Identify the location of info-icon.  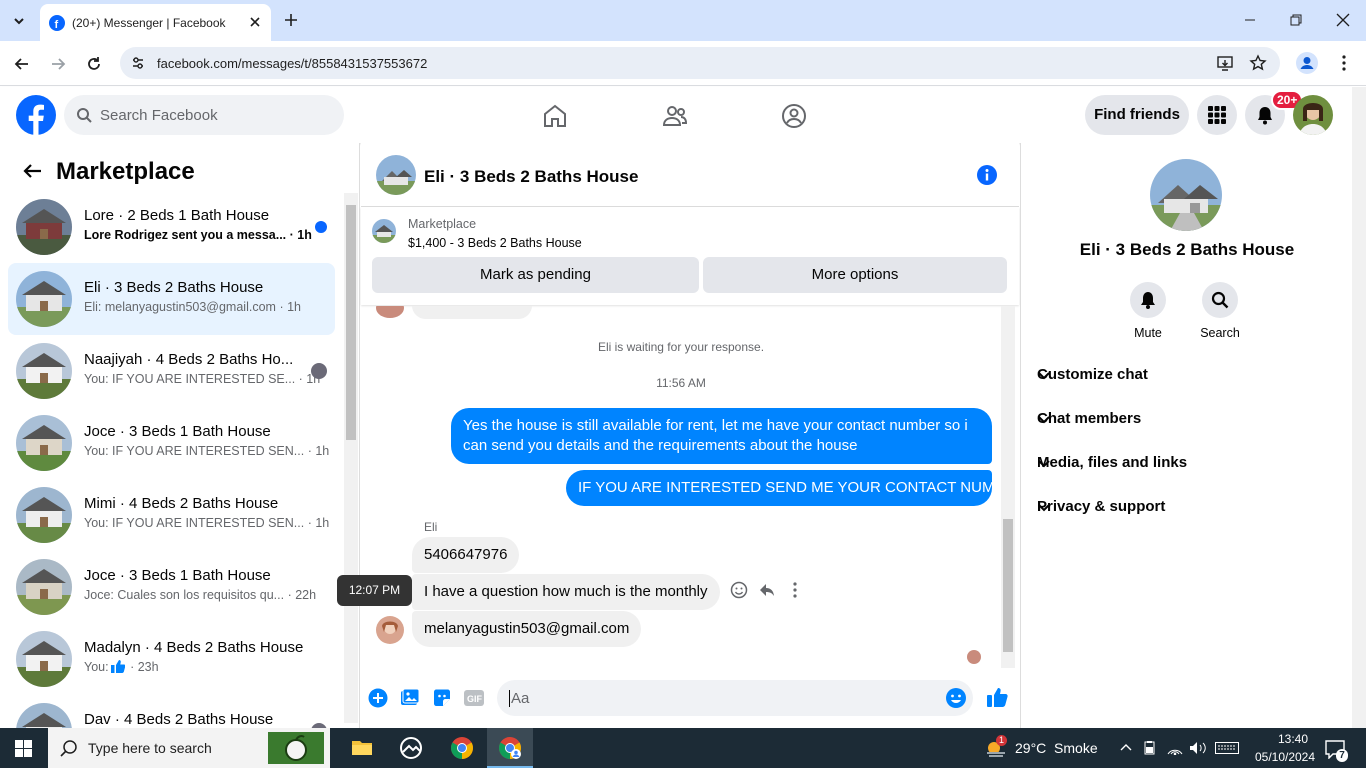
(987, 175).